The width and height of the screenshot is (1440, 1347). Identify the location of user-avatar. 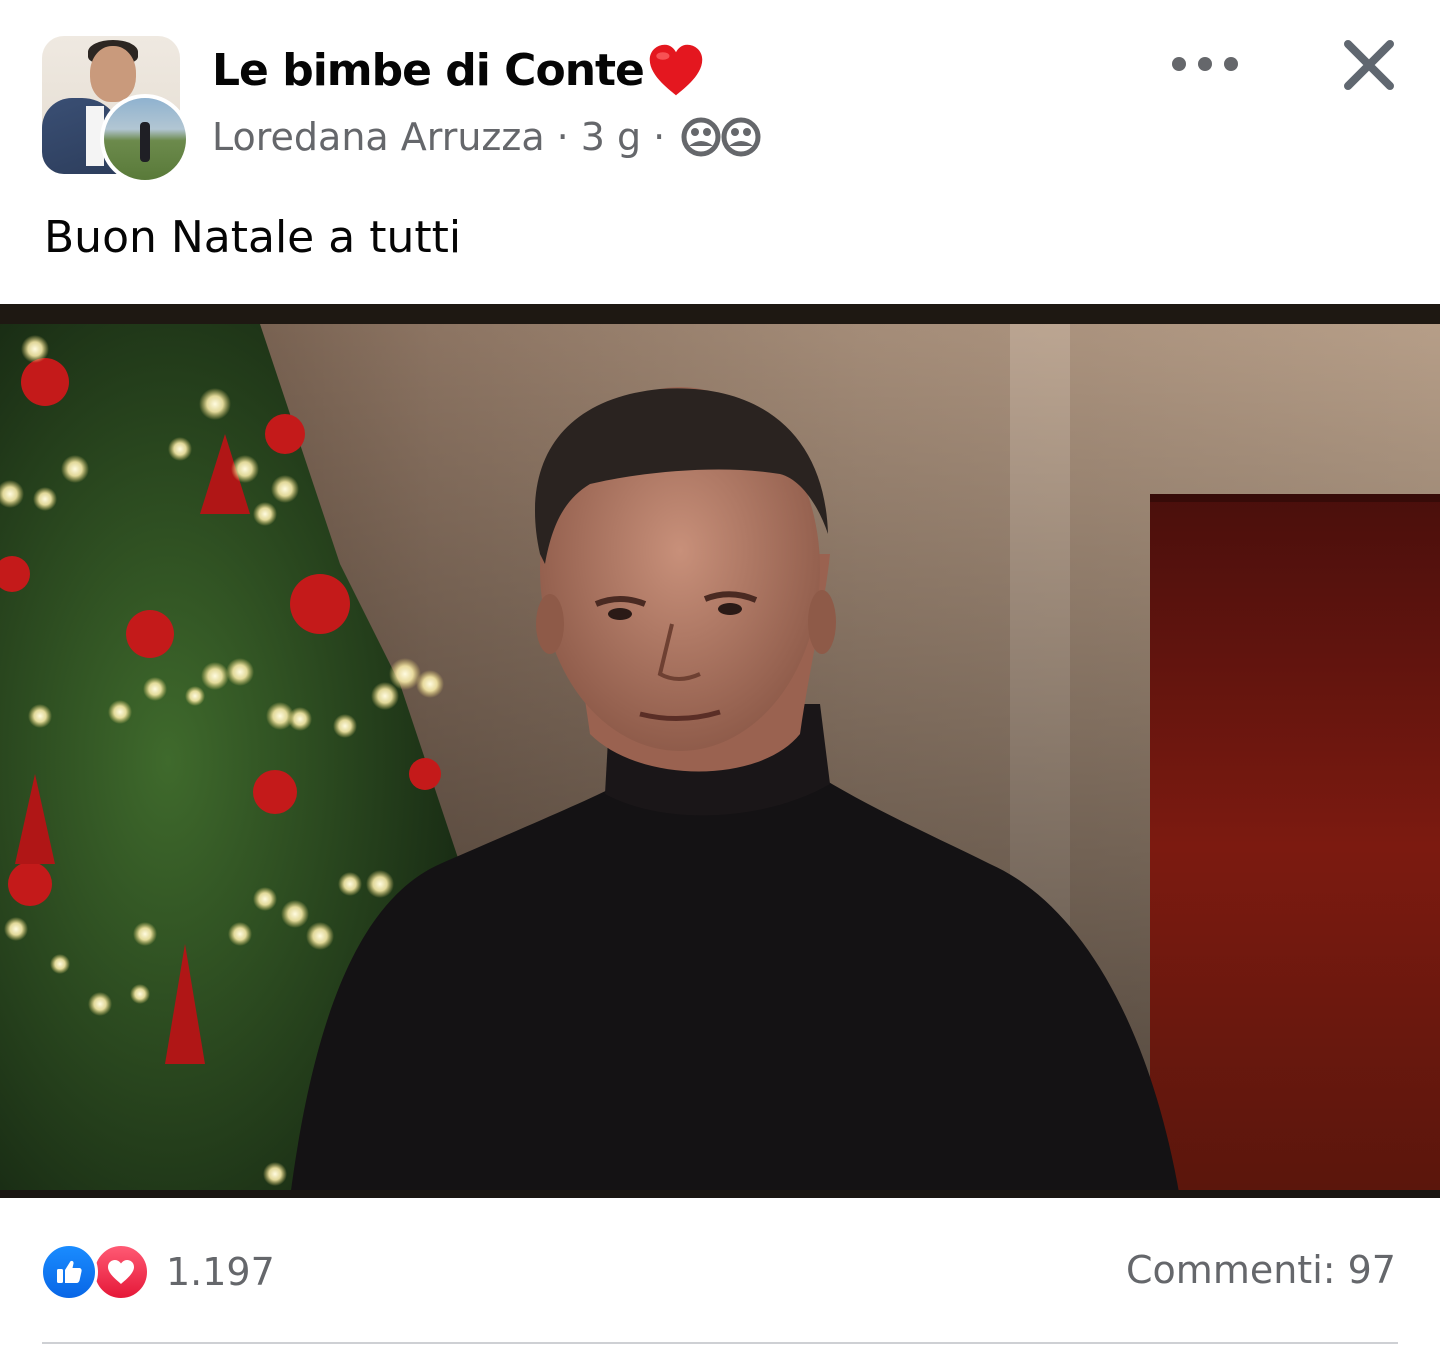
(145, 139).